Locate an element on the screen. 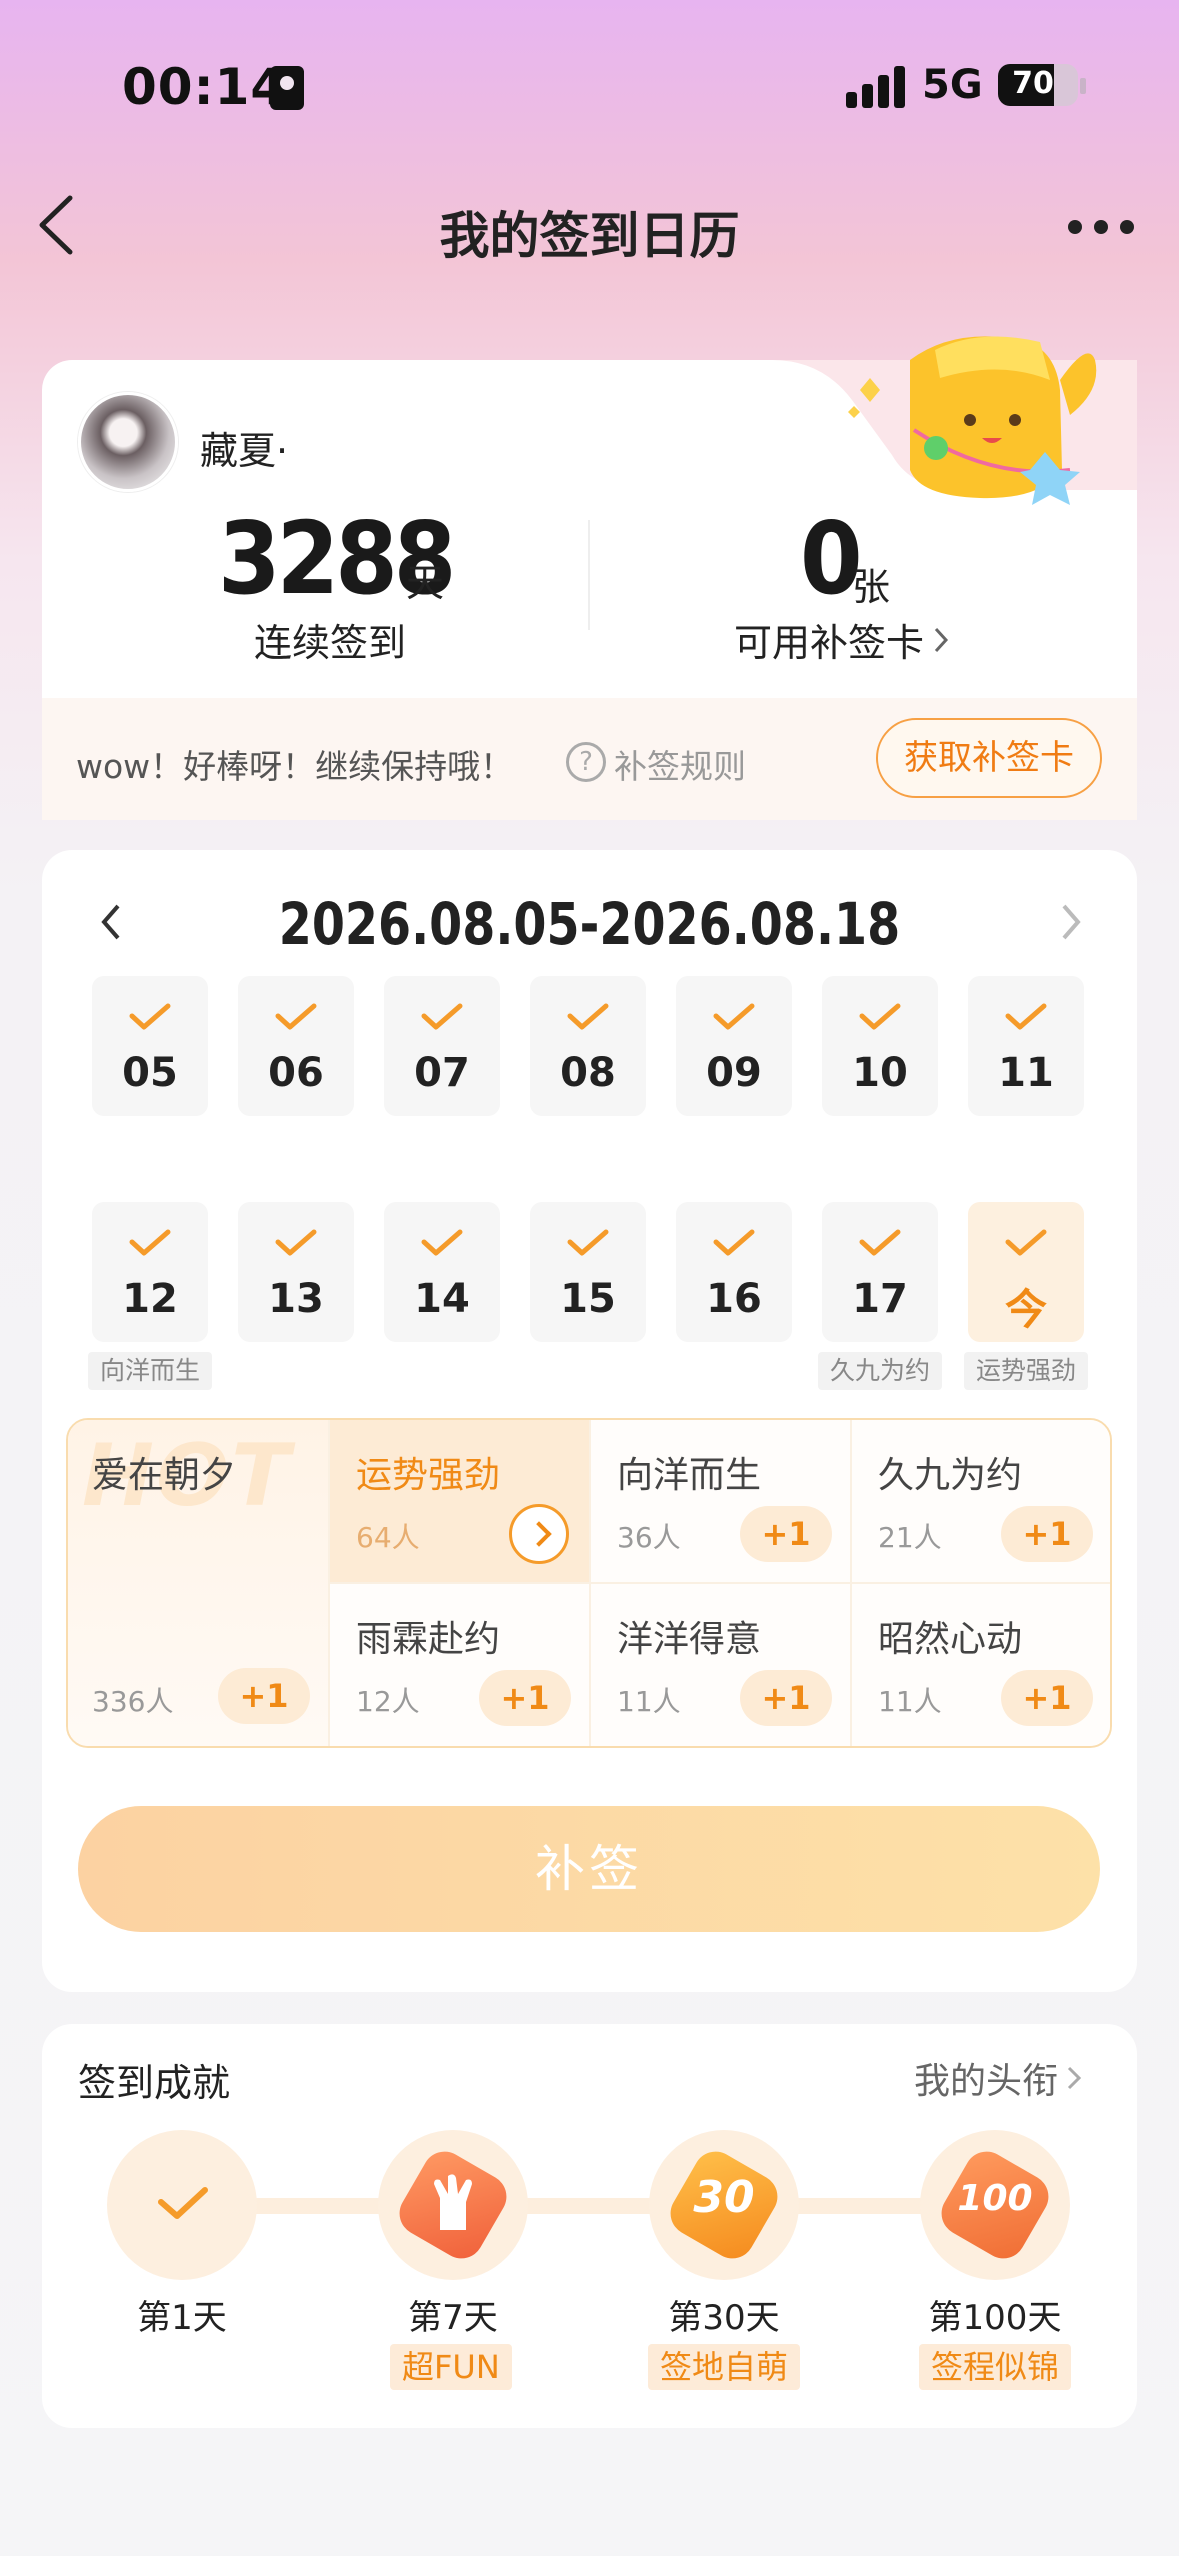 The image size is (1179, 2556). medal-day1 is located at coordinates (182, 2205).